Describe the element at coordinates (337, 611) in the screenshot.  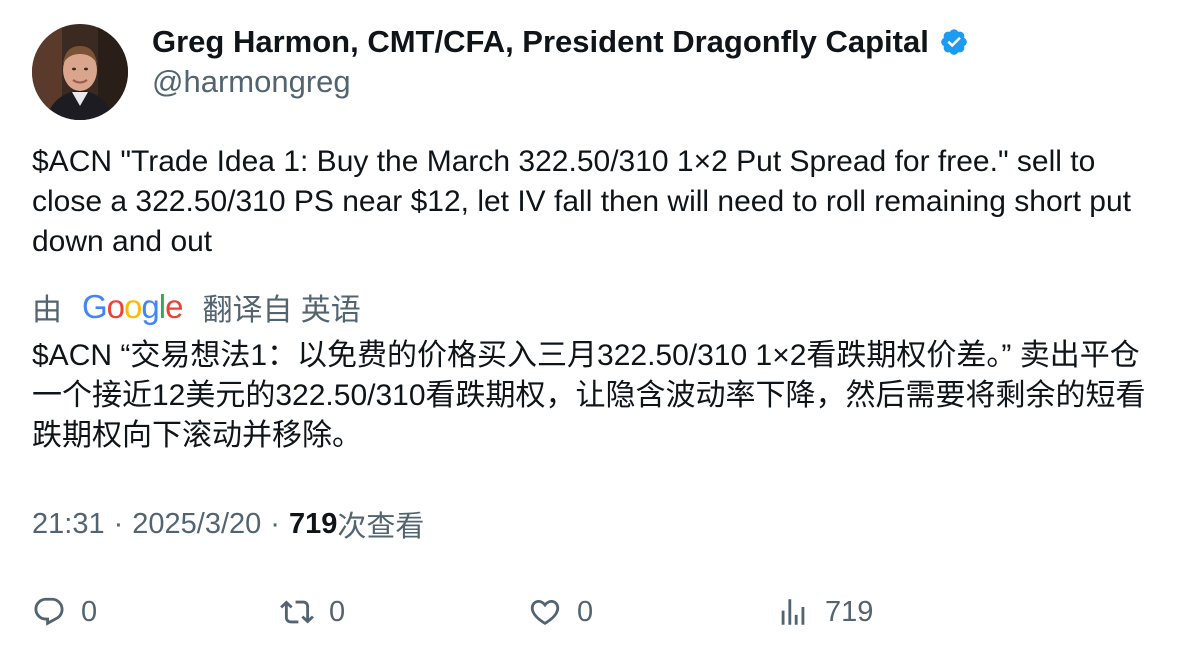
I see `retweet-count: 0` at that location.